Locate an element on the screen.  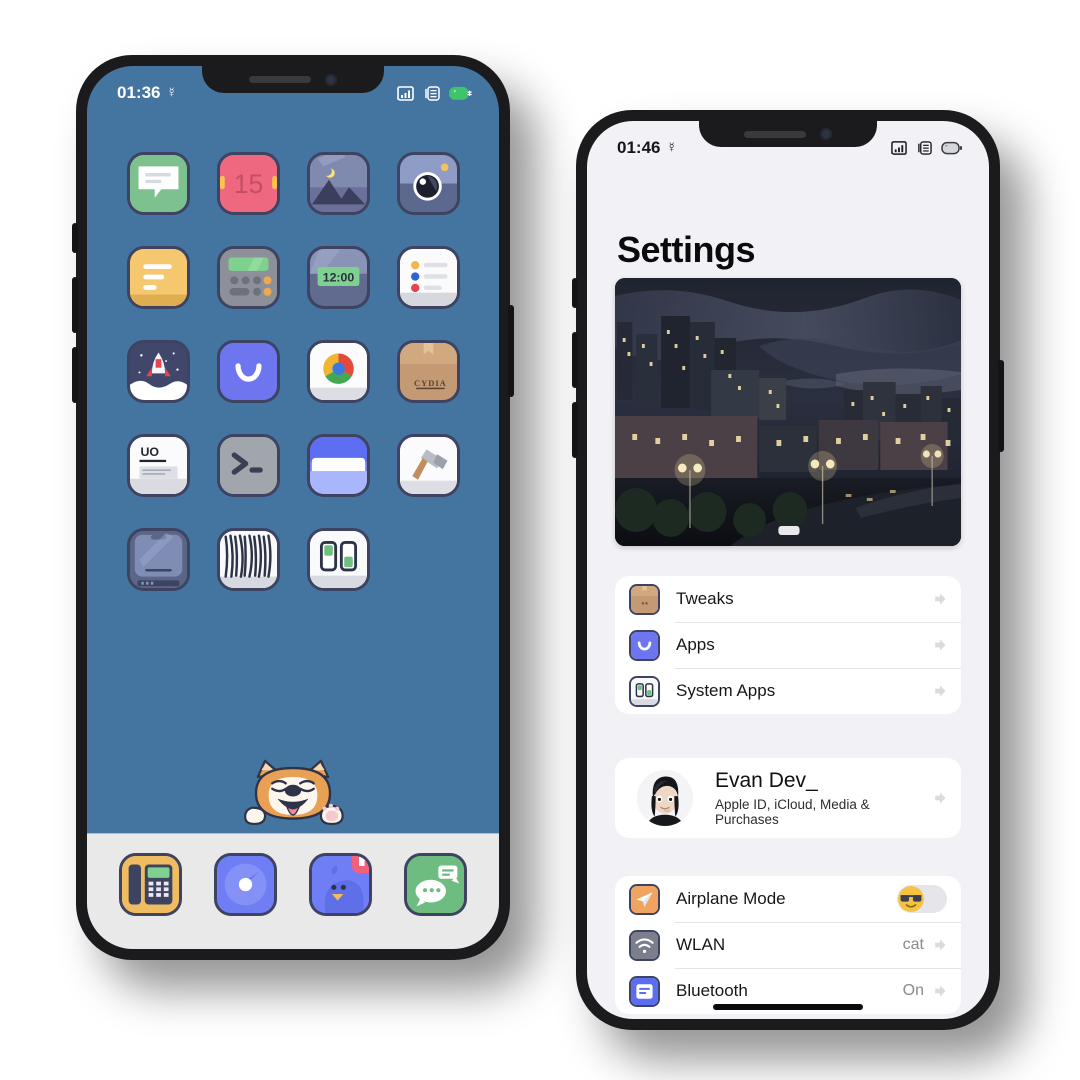
battery-icon is located at coordinates (951, 148).